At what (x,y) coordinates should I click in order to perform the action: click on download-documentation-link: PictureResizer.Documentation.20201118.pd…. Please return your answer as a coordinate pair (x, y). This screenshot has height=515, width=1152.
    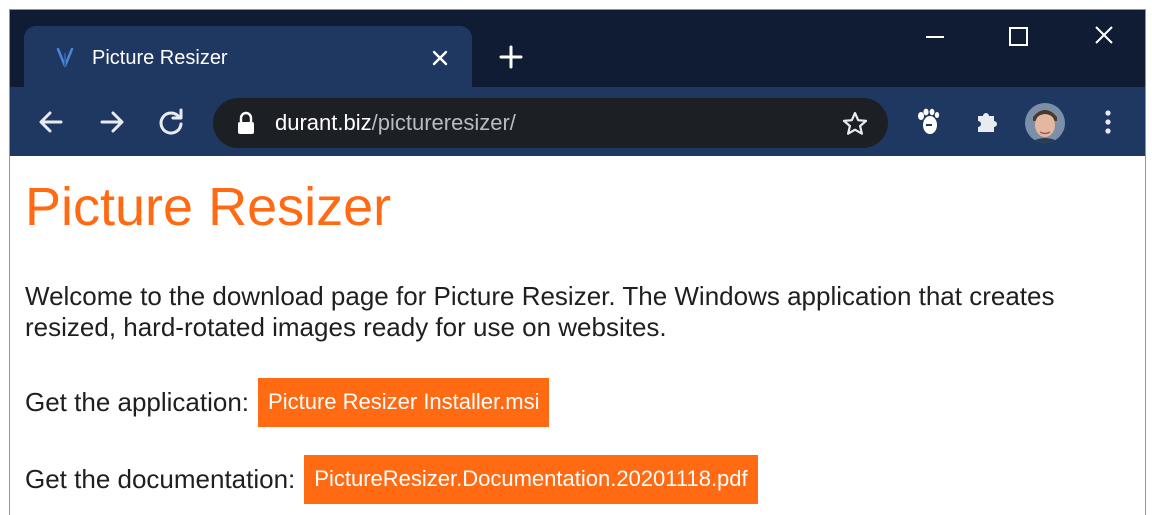
    Looking at the image, I should click on (531, 479).